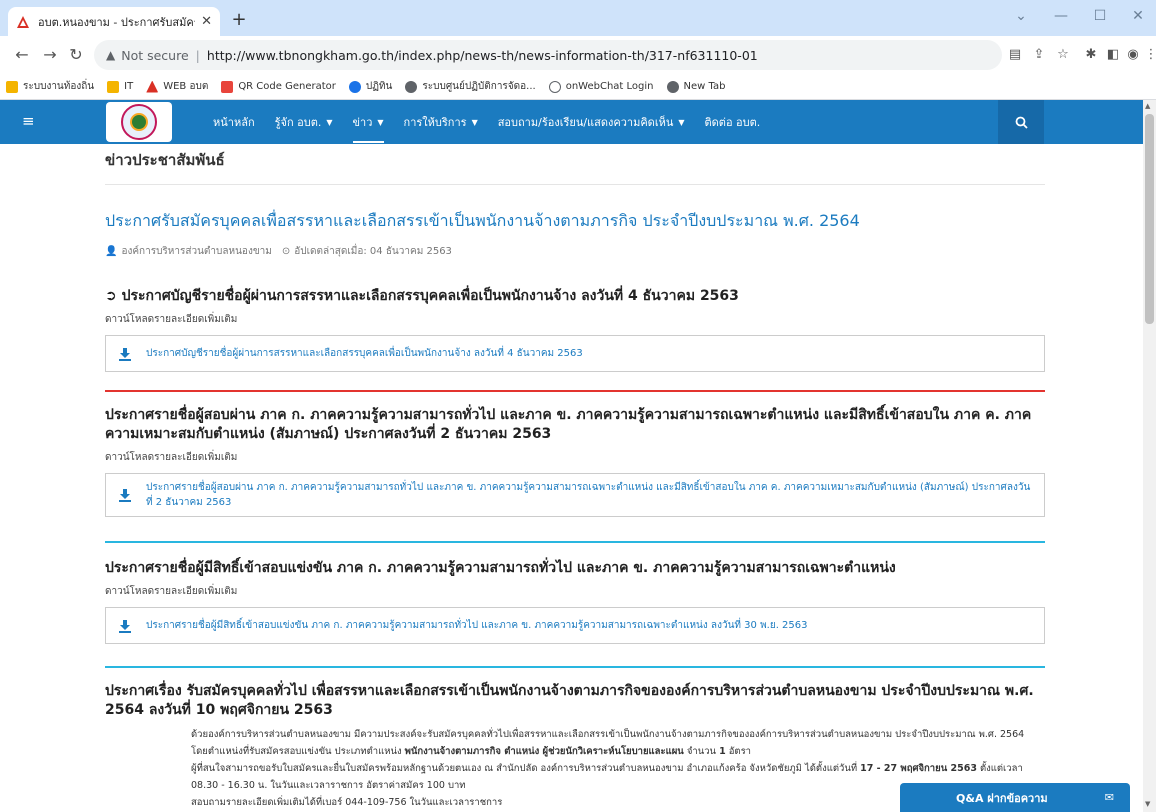  I want to click on nav-about: รู้จัก อบต. ▼, so click(304, 122).